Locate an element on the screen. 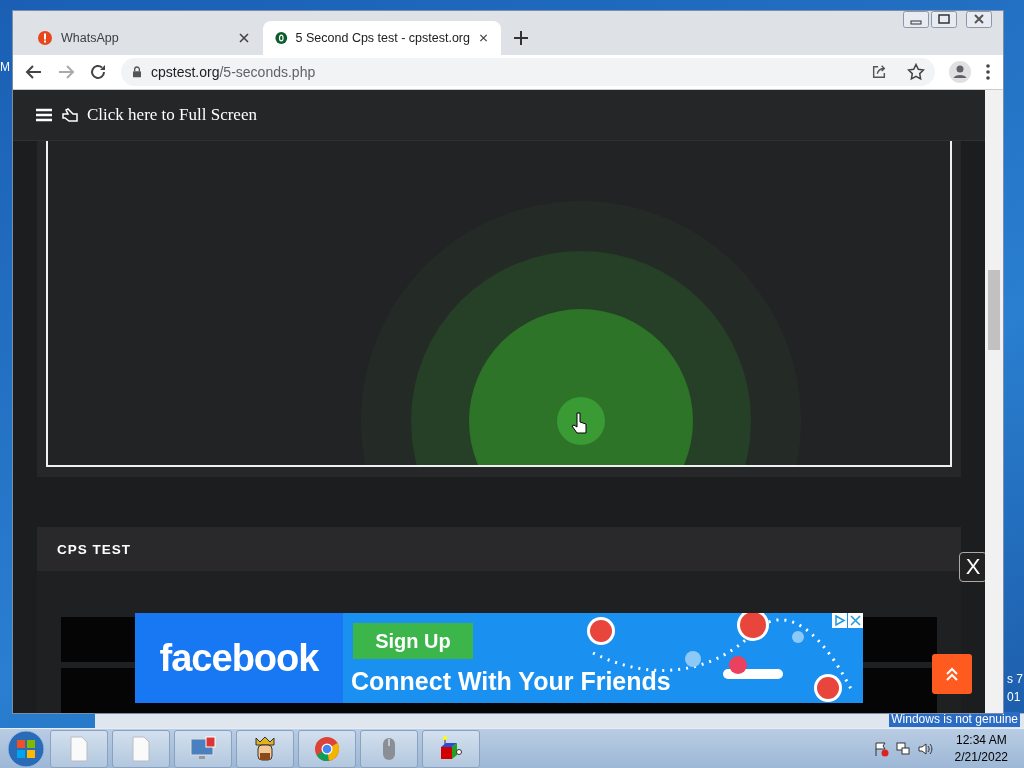 This screenshot has height=768, width=1024. clock: 12:34 AM 2/21/2022 is located at coordinates (981, 748).